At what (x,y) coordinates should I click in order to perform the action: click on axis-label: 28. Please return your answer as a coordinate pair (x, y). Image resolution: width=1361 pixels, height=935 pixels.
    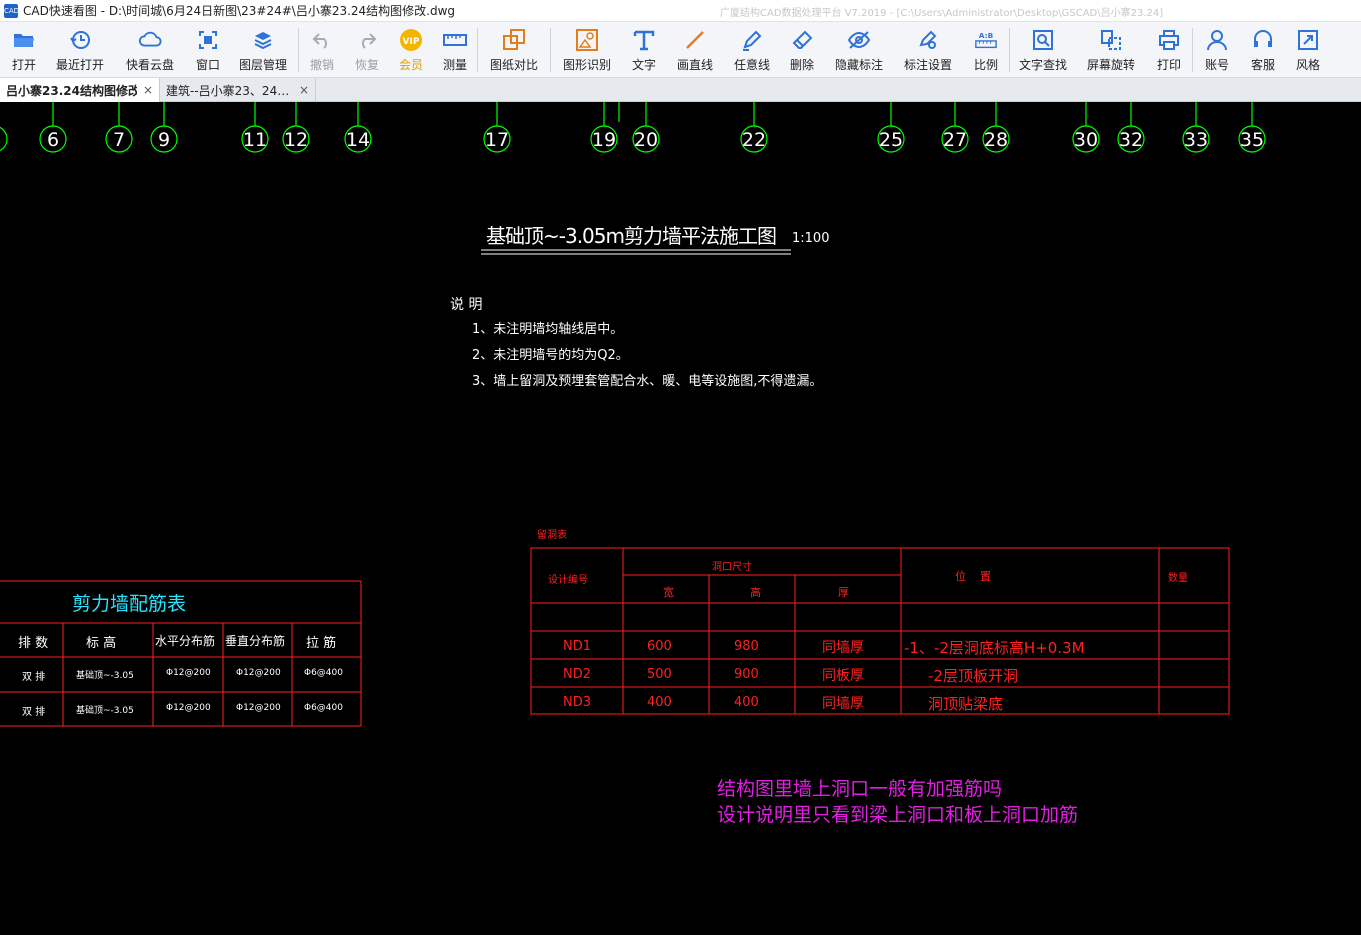
    Looking at the image, I should click on (996, 140).